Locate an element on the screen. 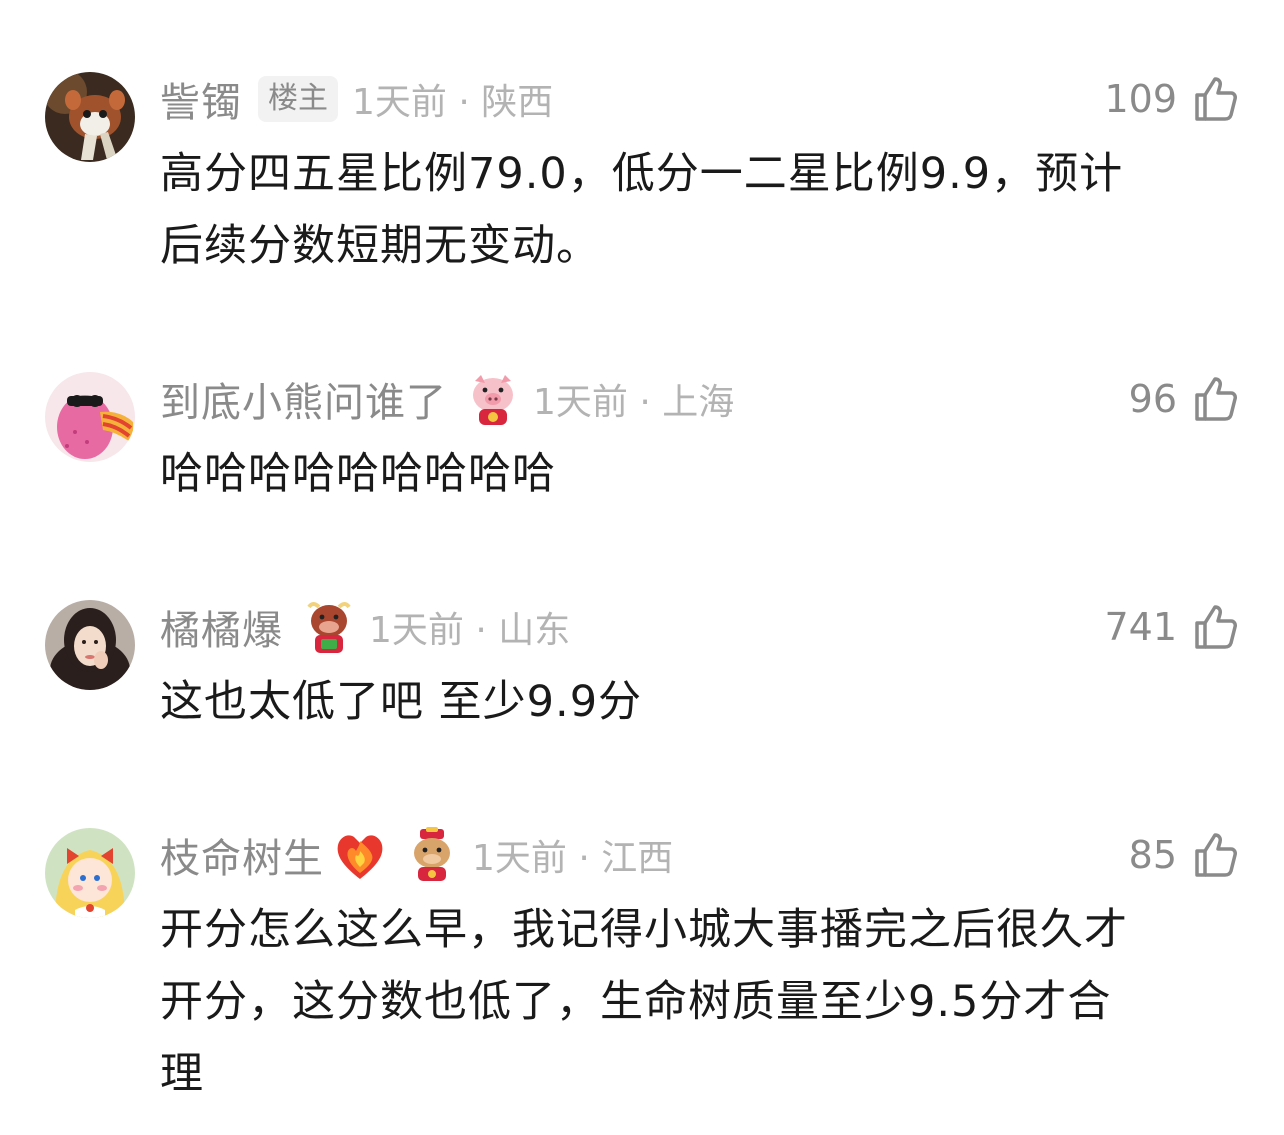  pig-fortune-icon is located at coordinates (493, 399).